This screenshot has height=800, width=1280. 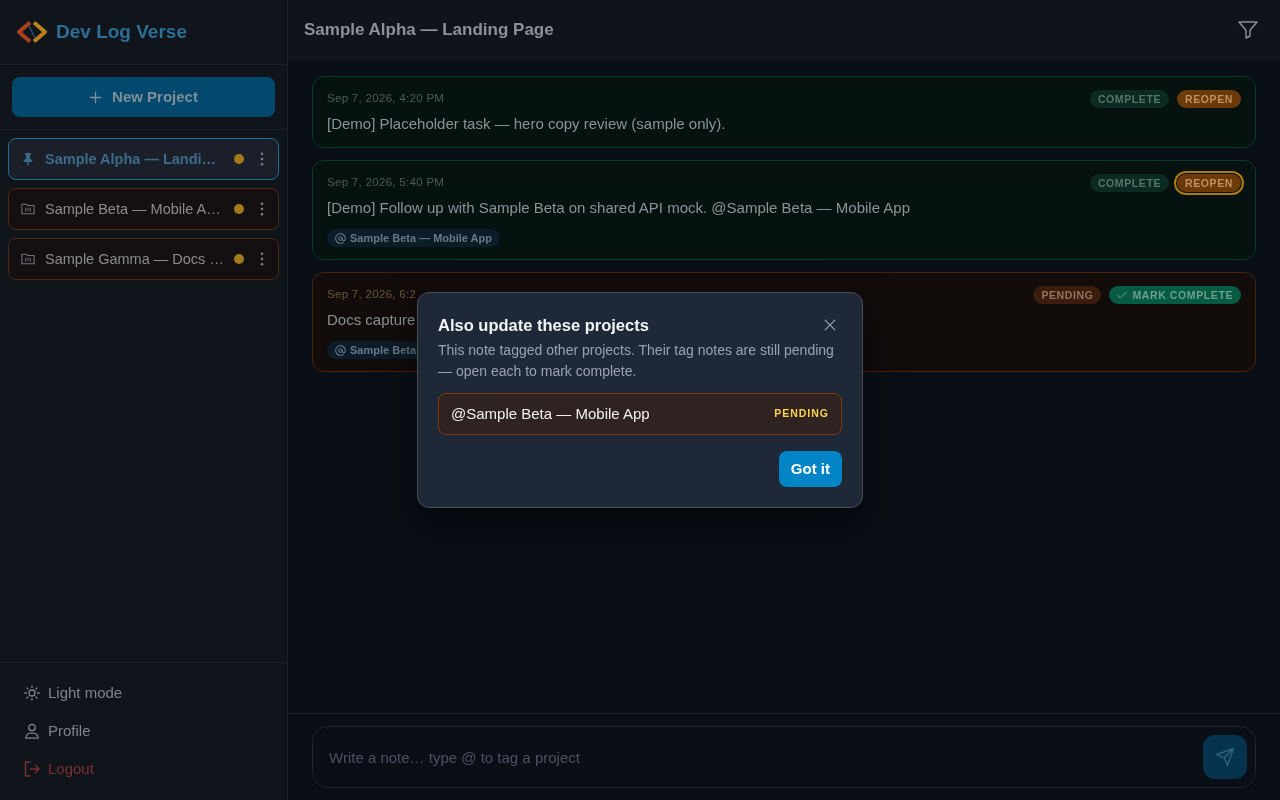 I want to click on note-timestamp: Sep 7, 2026, 5:40 PM, so click(x=386, y=183).